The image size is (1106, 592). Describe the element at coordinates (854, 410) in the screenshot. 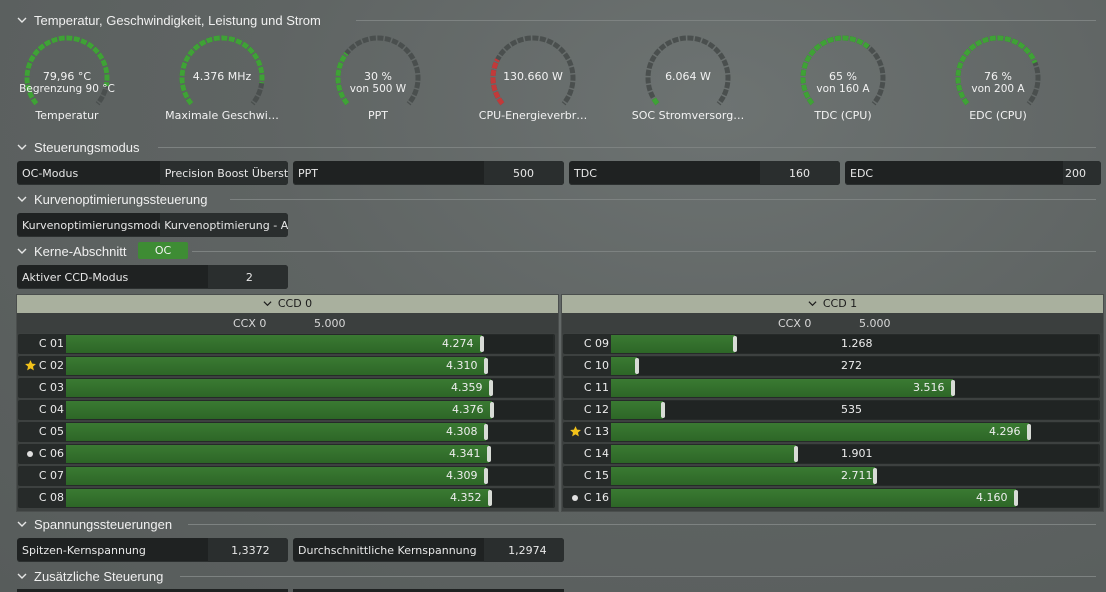

I see `core-slider-track: 535` at that location.